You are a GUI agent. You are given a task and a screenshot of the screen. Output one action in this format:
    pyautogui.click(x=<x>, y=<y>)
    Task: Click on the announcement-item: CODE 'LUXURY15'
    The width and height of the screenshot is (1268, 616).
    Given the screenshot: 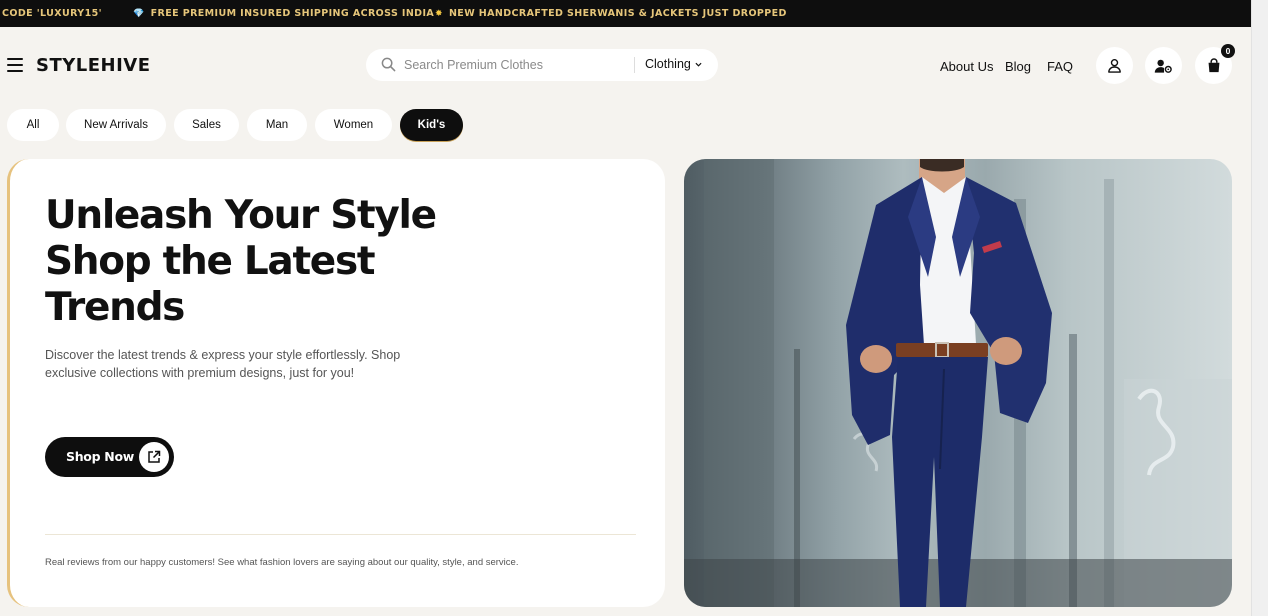 What is the action you would take?
    pyautogui.click(x=52, y=13)
    